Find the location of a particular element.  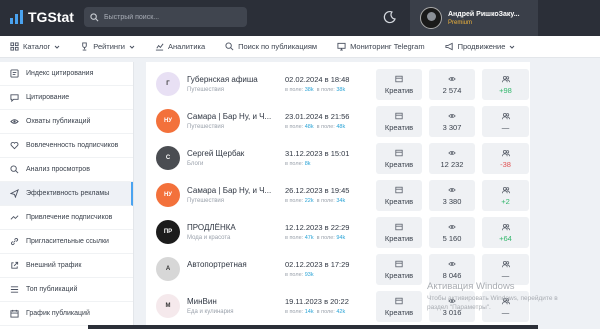

chevron-down-icon is located at coordinates (57, 47).